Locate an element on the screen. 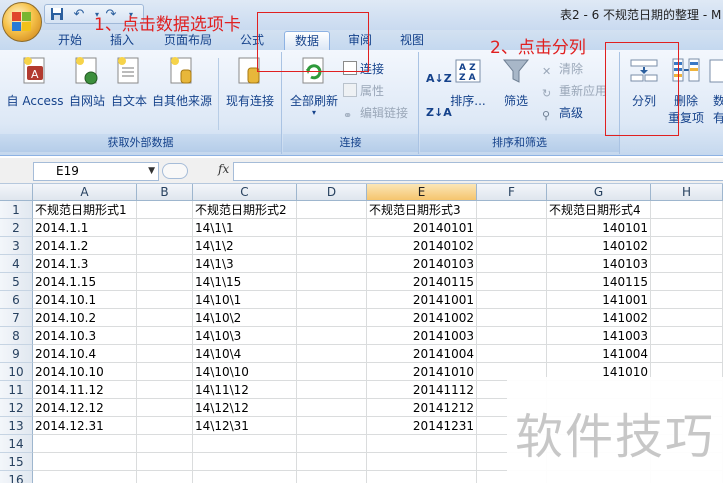 The width and height of the screenshot is (723, 483). cell-c5: 14\1\15 is located at coordinates (245, 282).